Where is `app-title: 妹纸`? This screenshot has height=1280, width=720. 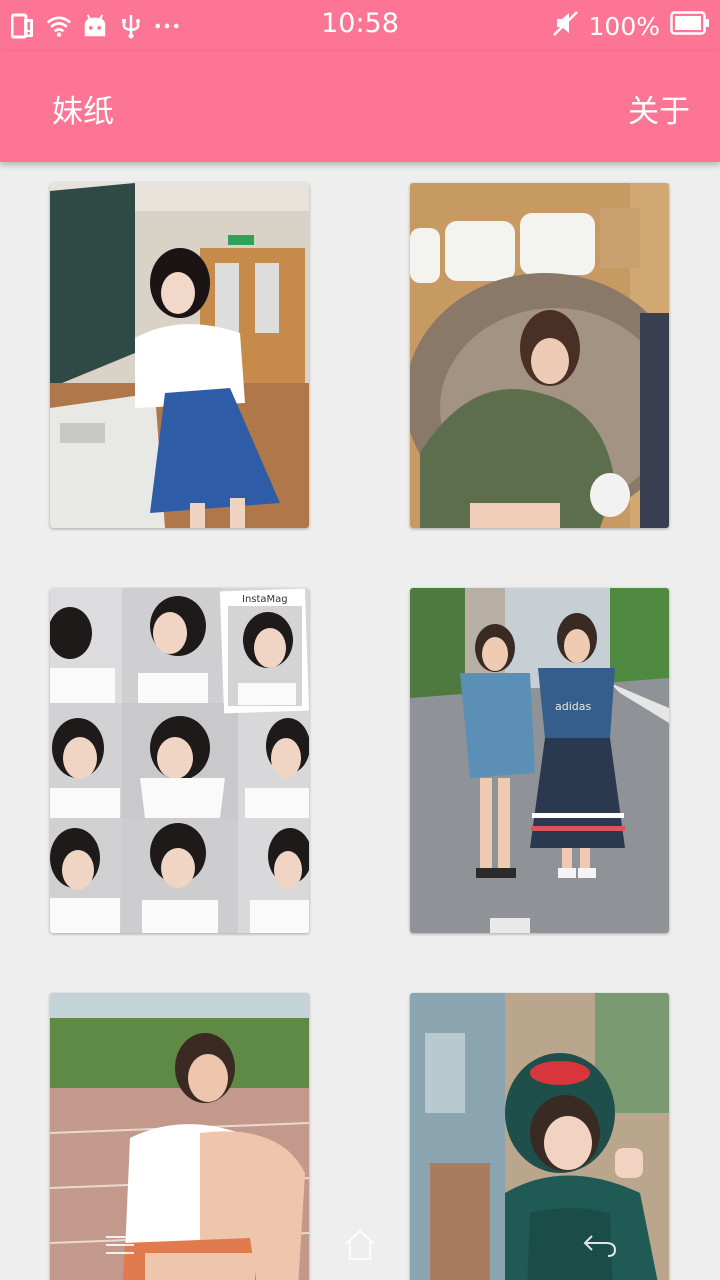
app-title: 妹纸 is located at coordinates (83, 112).